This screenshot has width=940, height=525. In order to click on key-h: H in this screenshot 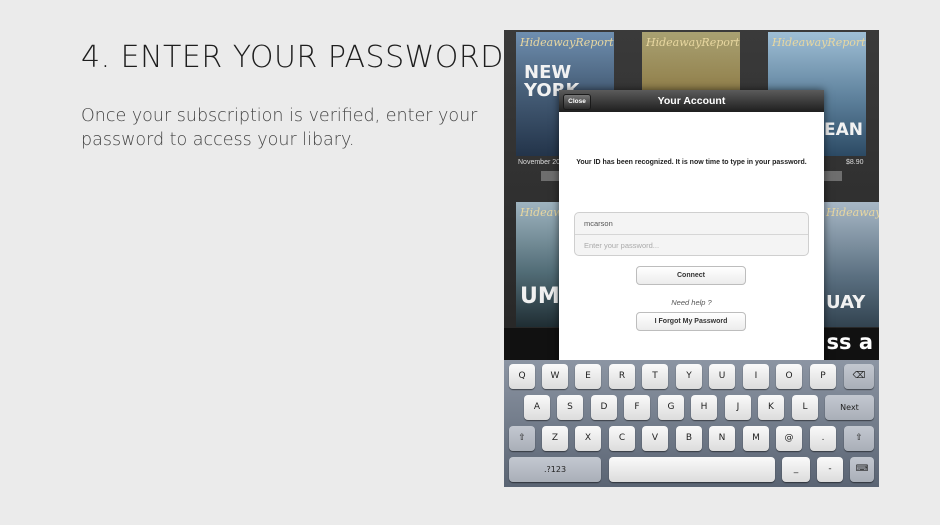, I will do `click(704, 407)`.